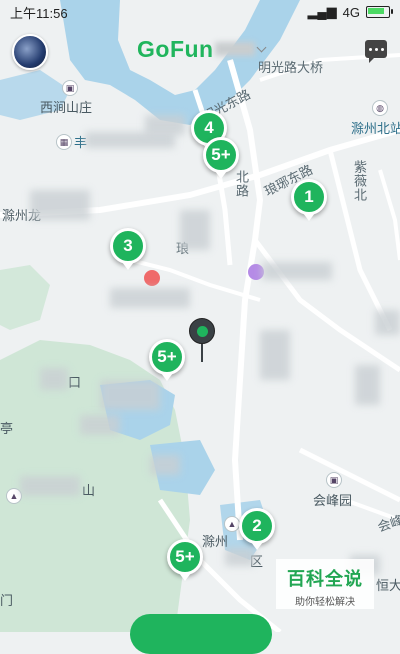  What do you see at coordinates (235, 49) in the screenshot?
I see `city-selector-blur` at bounding box center [235, 49].